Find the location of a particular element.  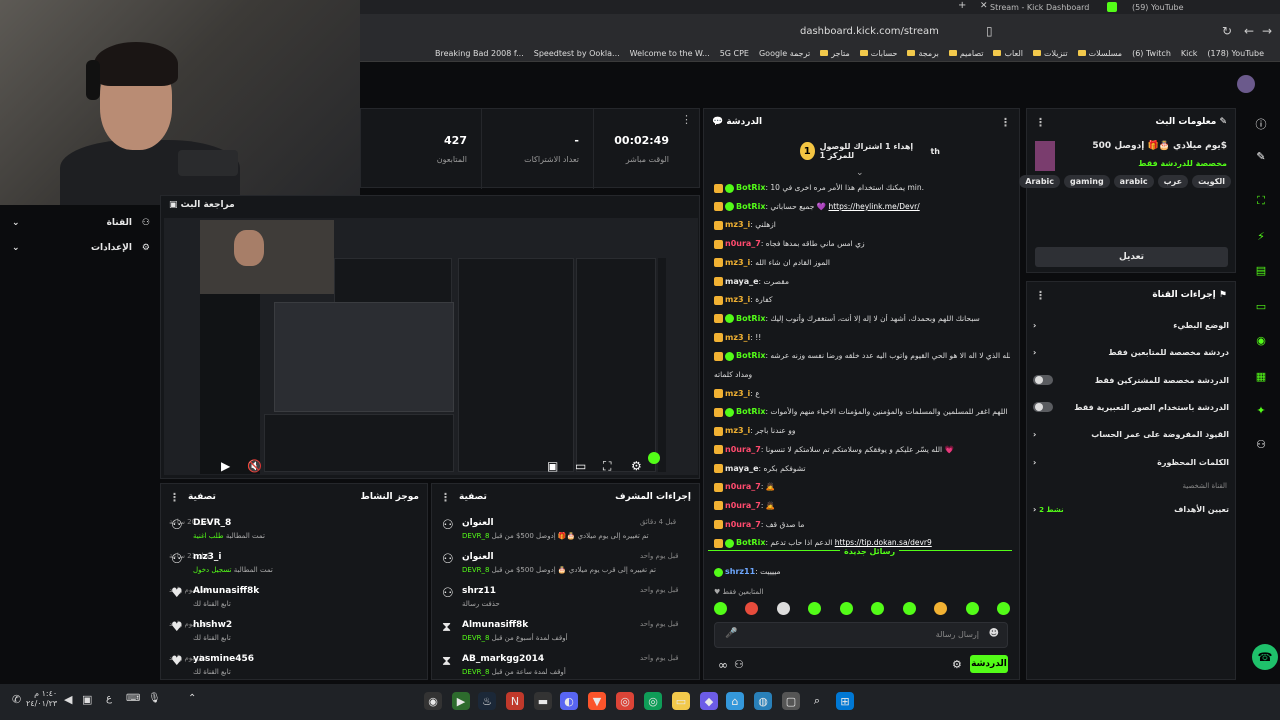

back-icon: ← is located at coordinates (1249, 31).